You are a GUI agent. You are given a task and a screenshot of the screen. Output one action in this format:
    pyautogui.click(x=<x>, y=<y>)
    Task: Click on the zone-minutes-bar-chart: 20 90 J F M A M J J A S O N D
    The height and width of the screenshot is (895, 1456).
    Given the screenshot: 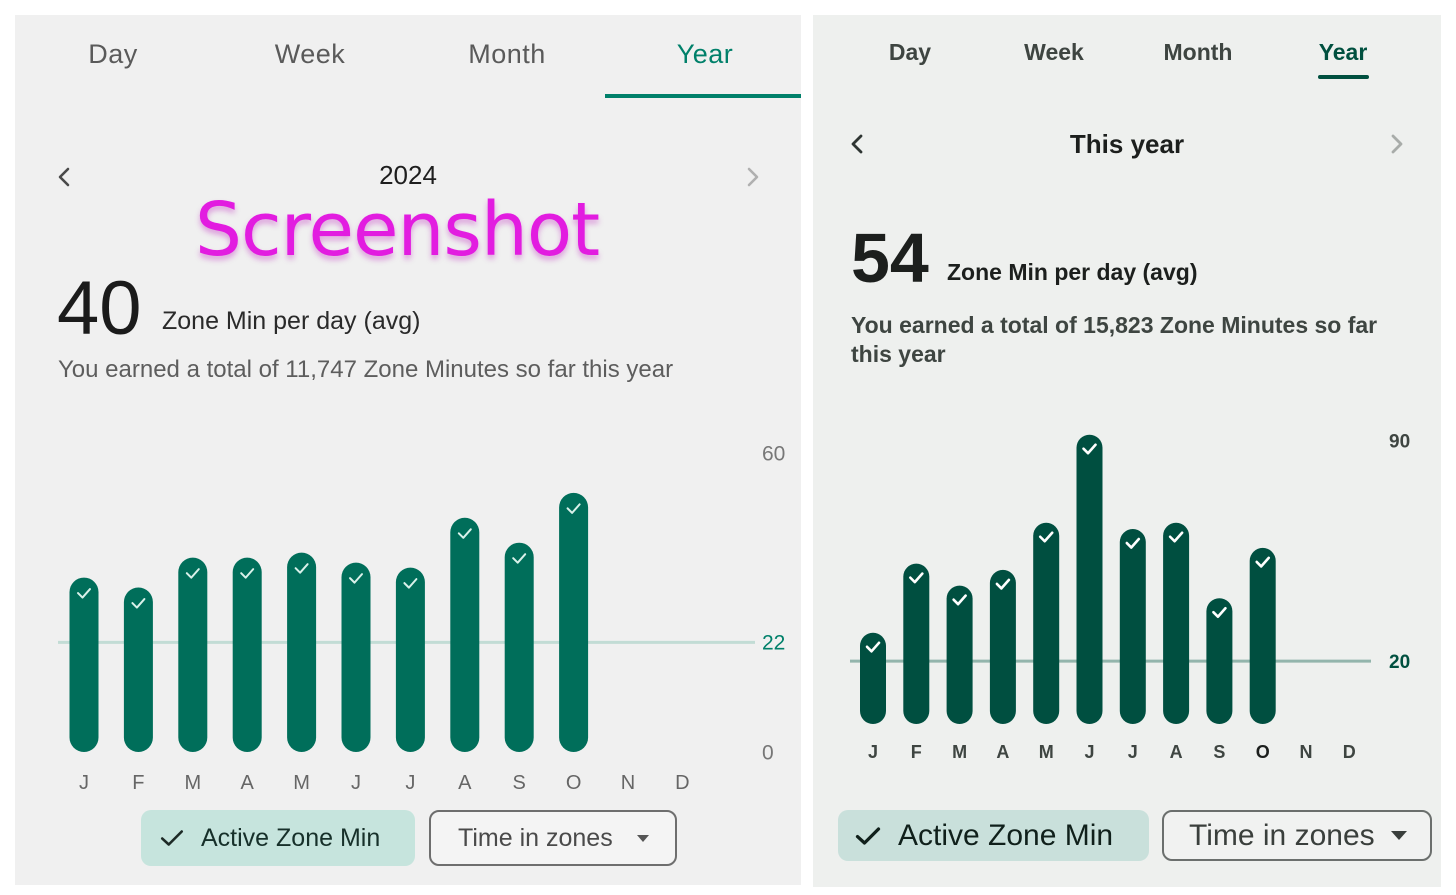 What is the action you would take?
    pyautogui.click(x=1130, y=597)
    